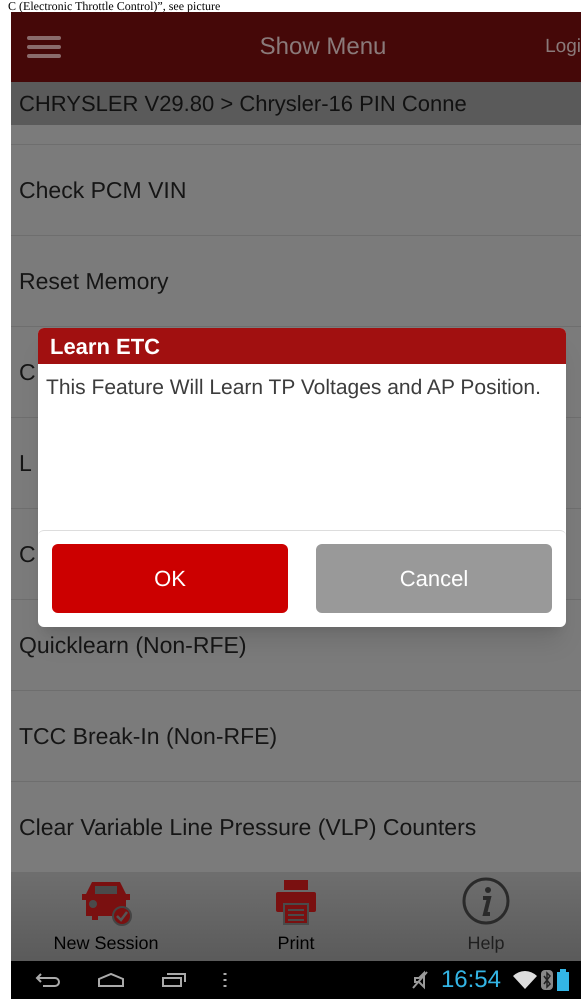  I want to click on bluetooth-icon, so click(547, 980).